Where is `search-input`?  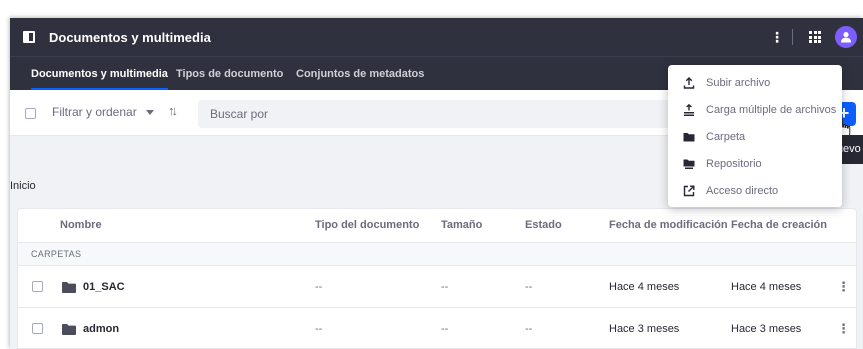 search-input is located at coordinates (438, 114).